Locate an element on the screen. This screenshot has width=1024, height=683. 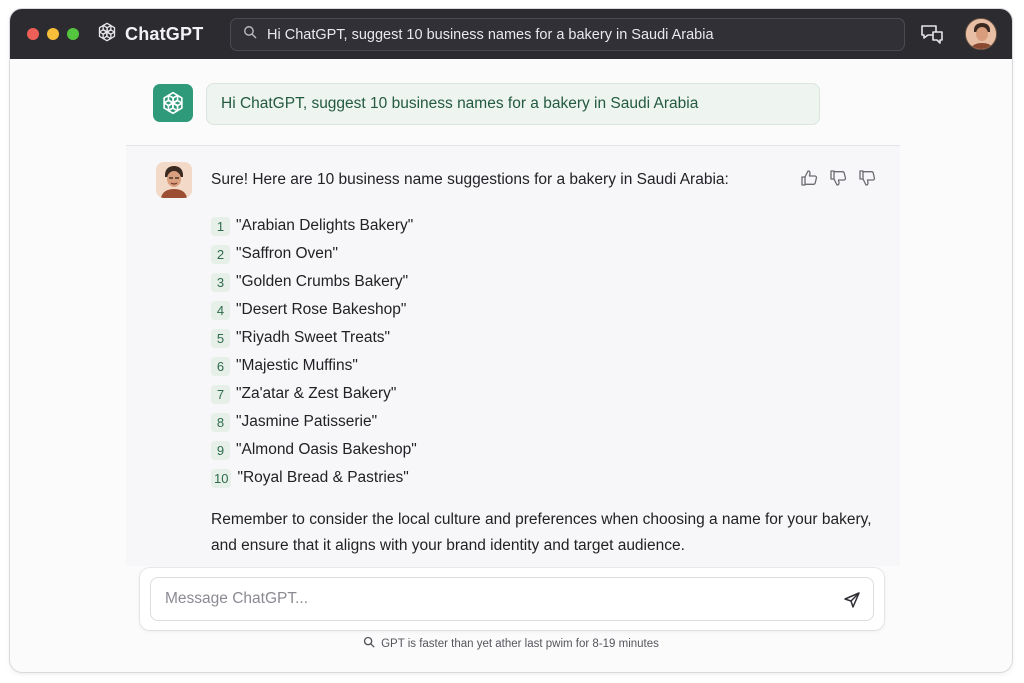
brand: ChatGPT is located at coordinates (149, 34).